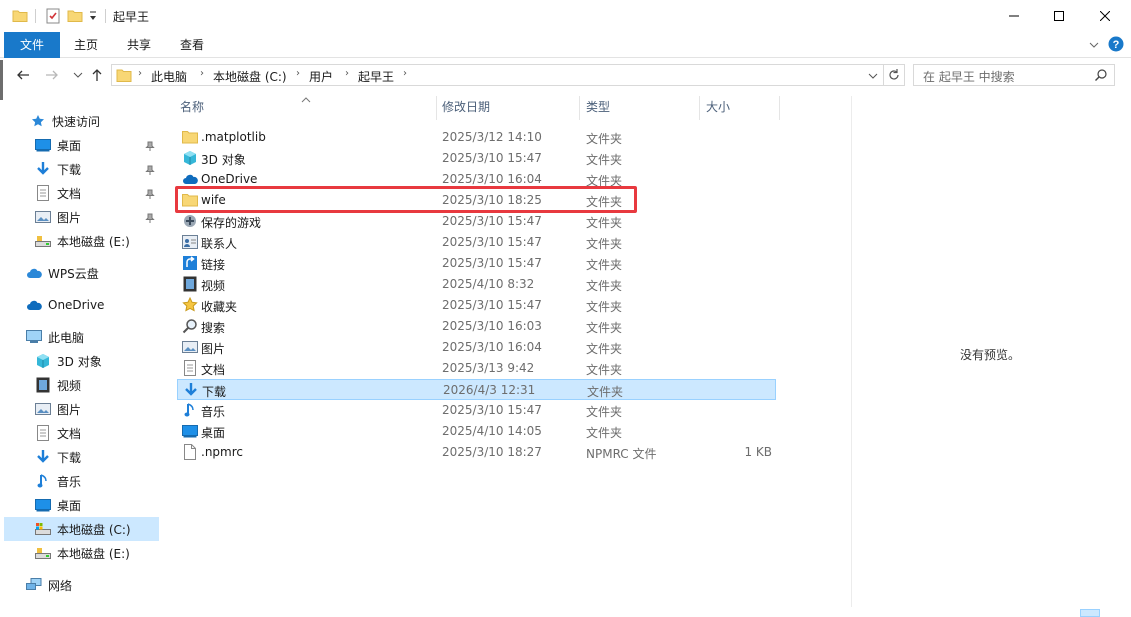  I want to click on nav-label: 网络, so click(60, 585).